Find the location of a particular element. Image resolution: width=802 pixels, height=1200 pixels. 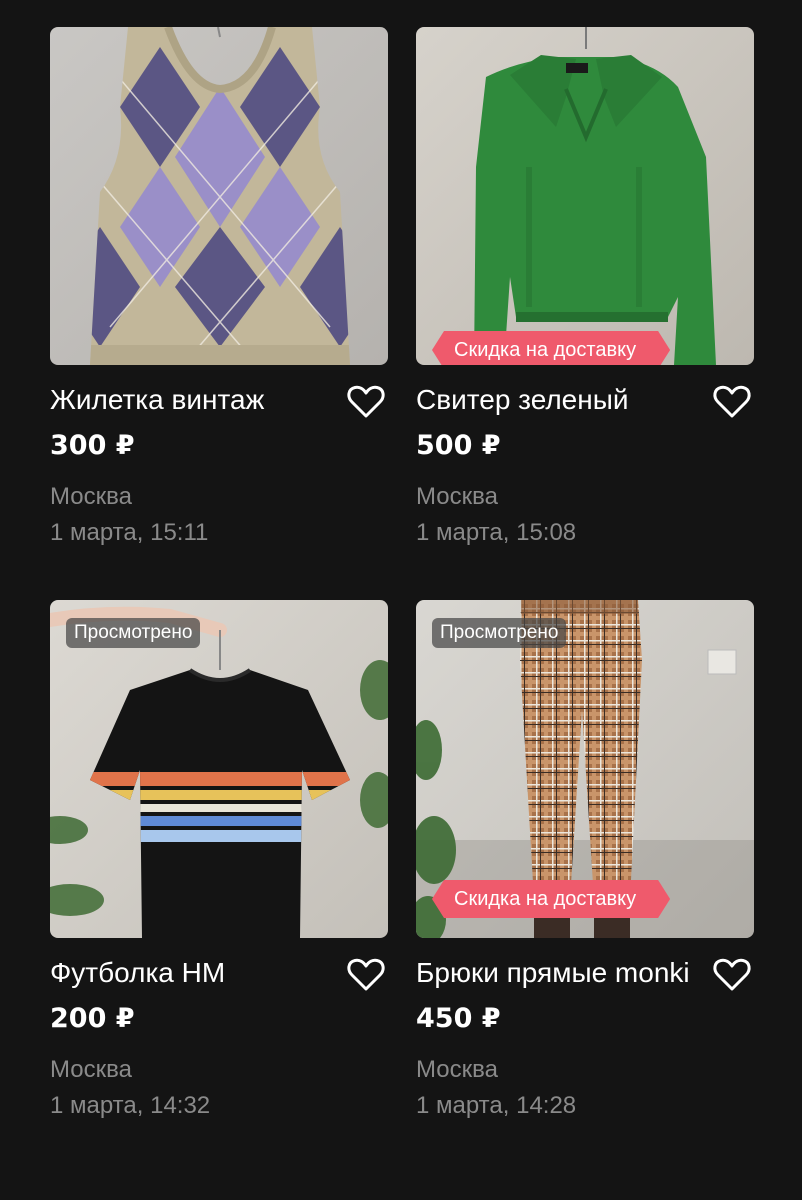

green-sweater-photo is located at coordinates (585, 196).